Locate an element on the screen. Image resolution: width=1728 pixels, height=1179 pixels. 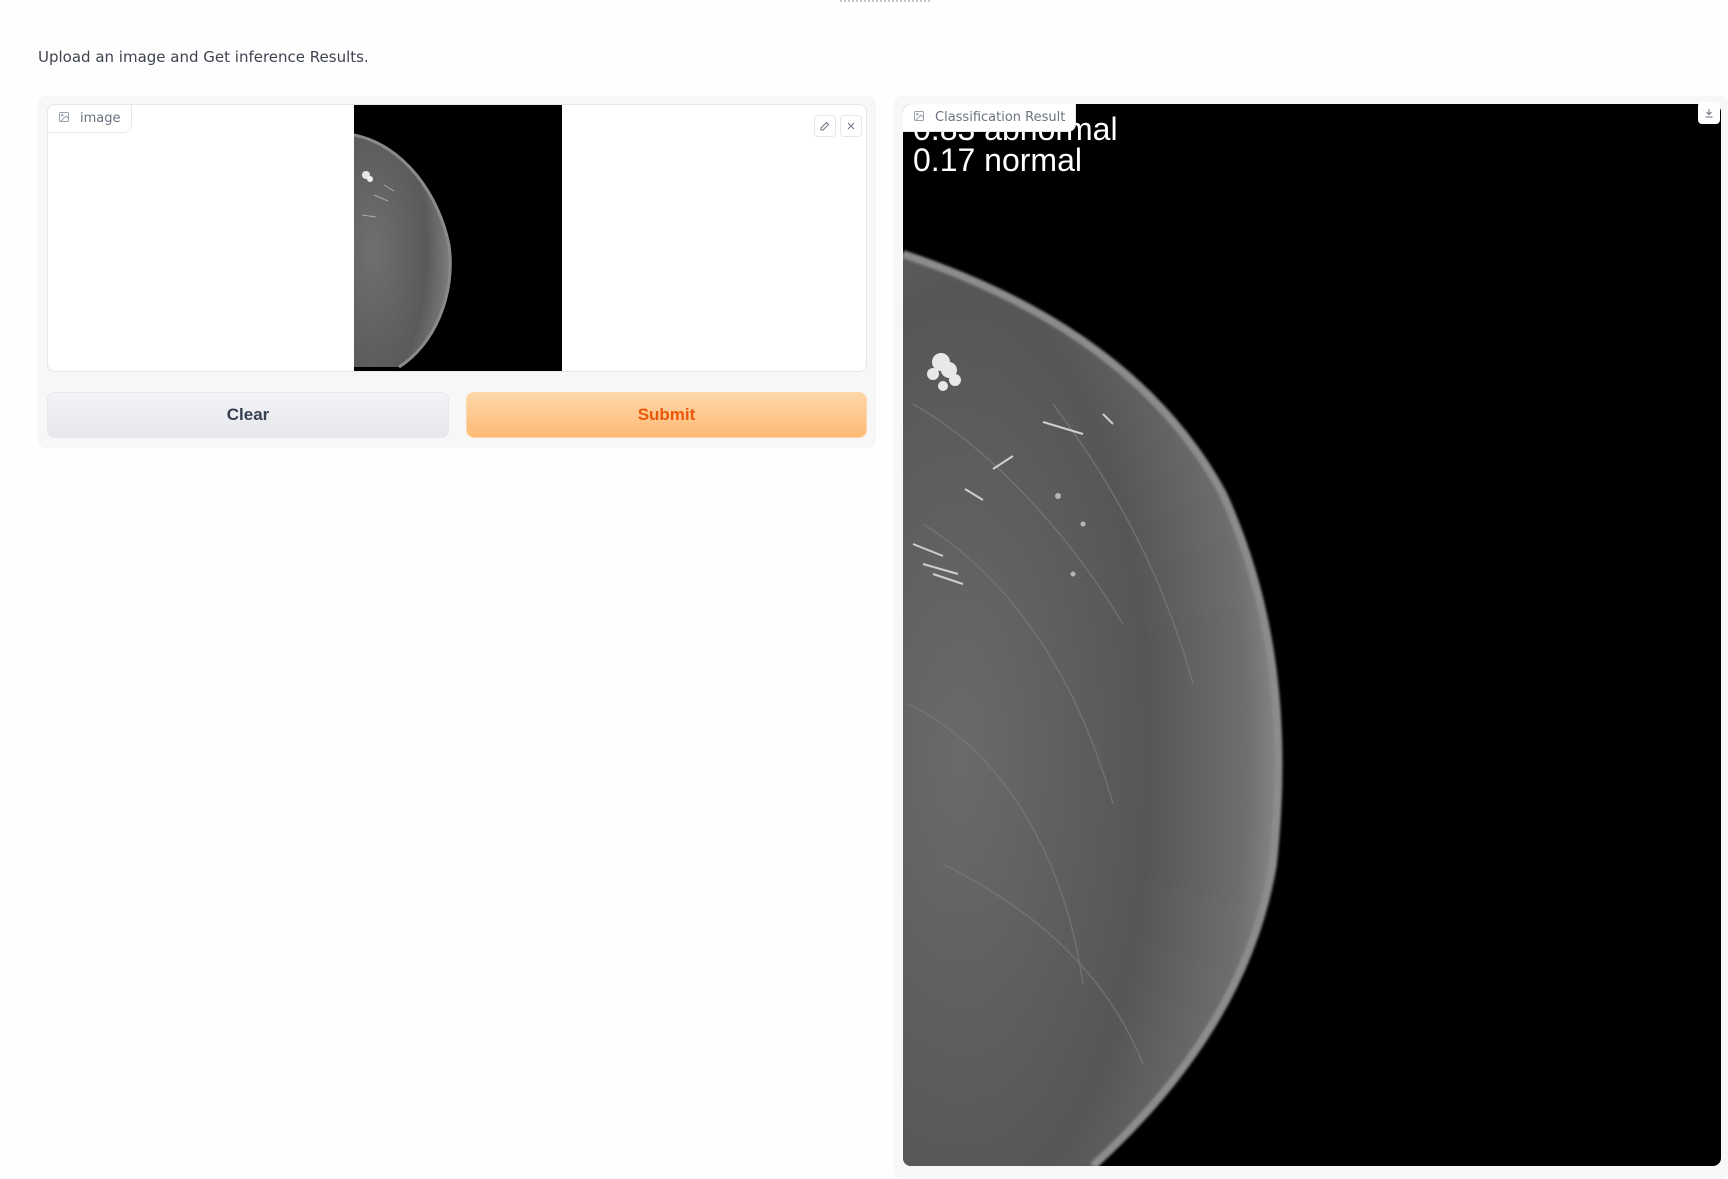
edit-button is located at coordinates (825, 126).